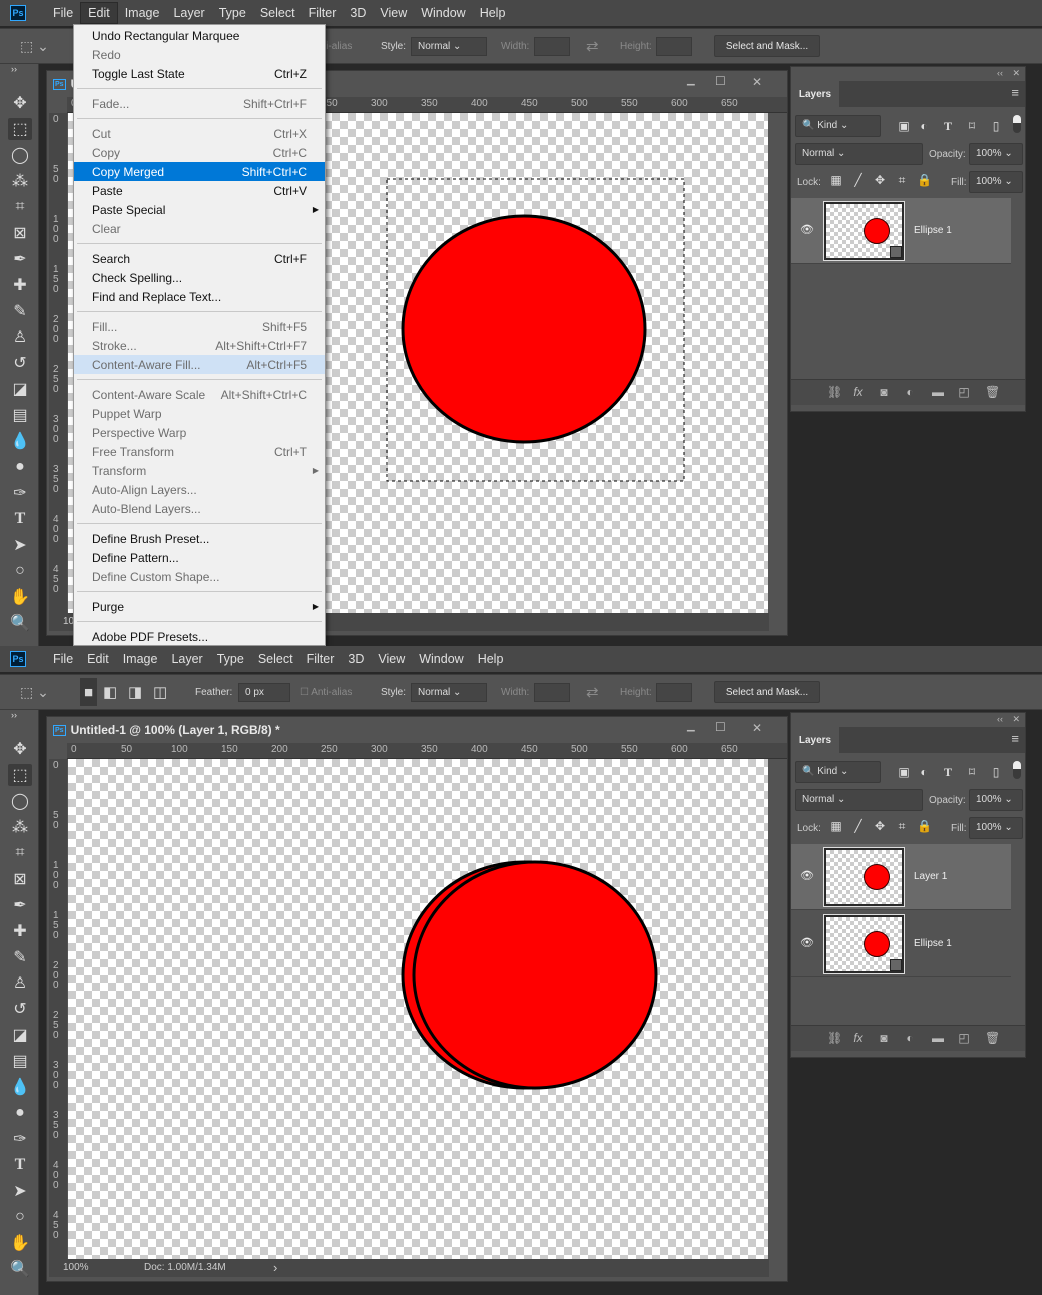 The image size is (1042, 1295). What do you see at coordinates (199, 190) in the screenshot?
I see `menu-item-paste: Paste Ctrl+V` at bounding box center [199, 190].